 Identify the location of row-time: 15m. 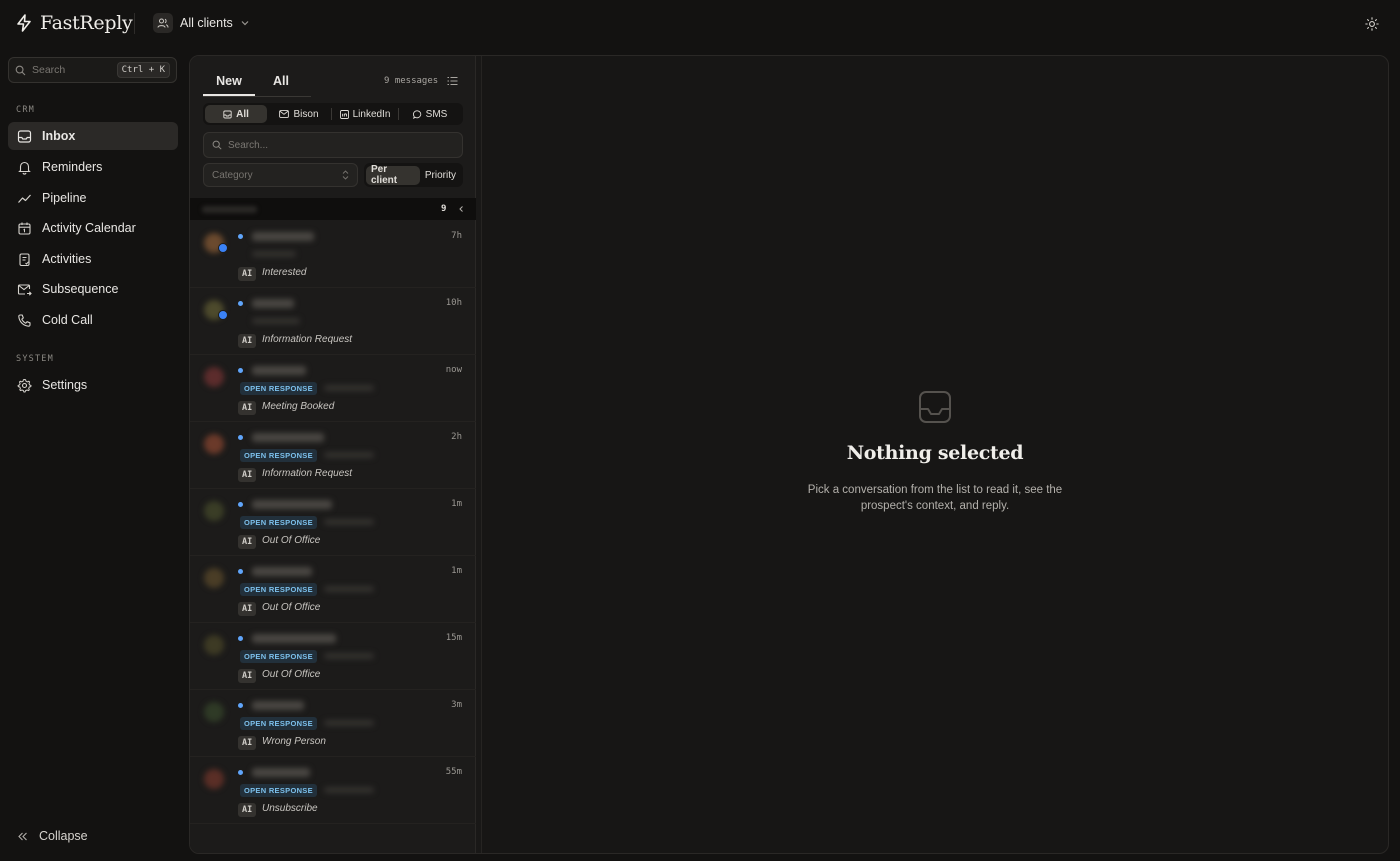
(453, 638).